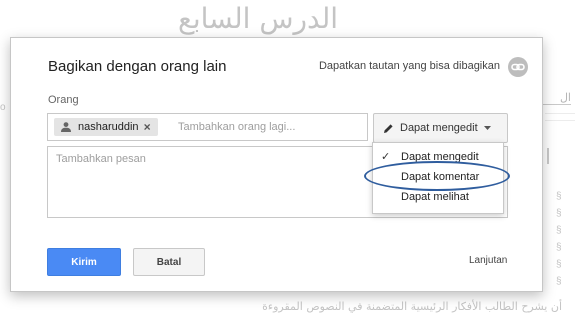 Image resolution: width=575 pixels, height=320 pixels. Describe the element at coordinates (84, 262) in the screenshot. I see `send-button: Kirim` at that location.